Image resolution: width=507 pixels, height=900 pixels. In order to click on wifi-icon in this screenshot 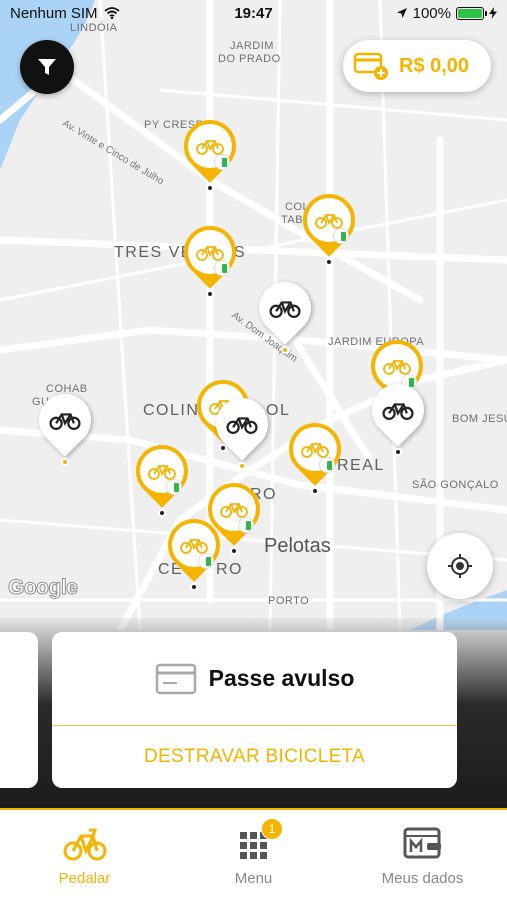, I will do `click(111, 13)`.